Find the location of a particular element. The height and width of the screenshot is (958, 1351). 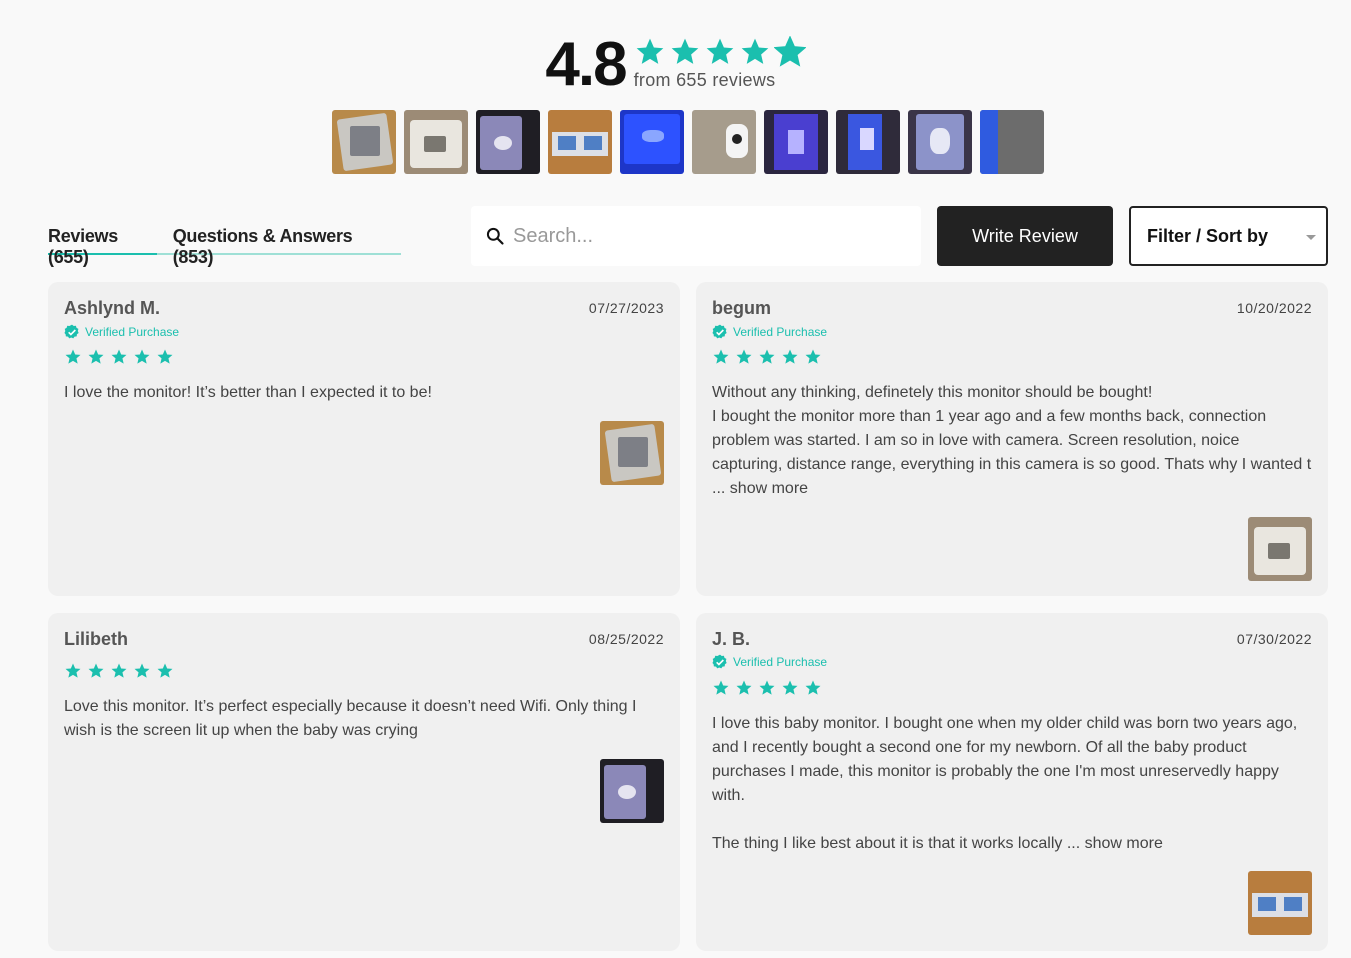

search-icon is located at coordinates (495, 236).